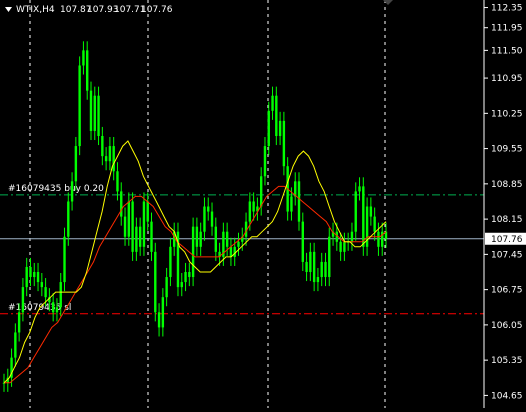 This screenshot has height=412, width=526. Describe the element at coordinates (507, 240) in the screenshot. I see `current-price-label: 107.76` at that location.